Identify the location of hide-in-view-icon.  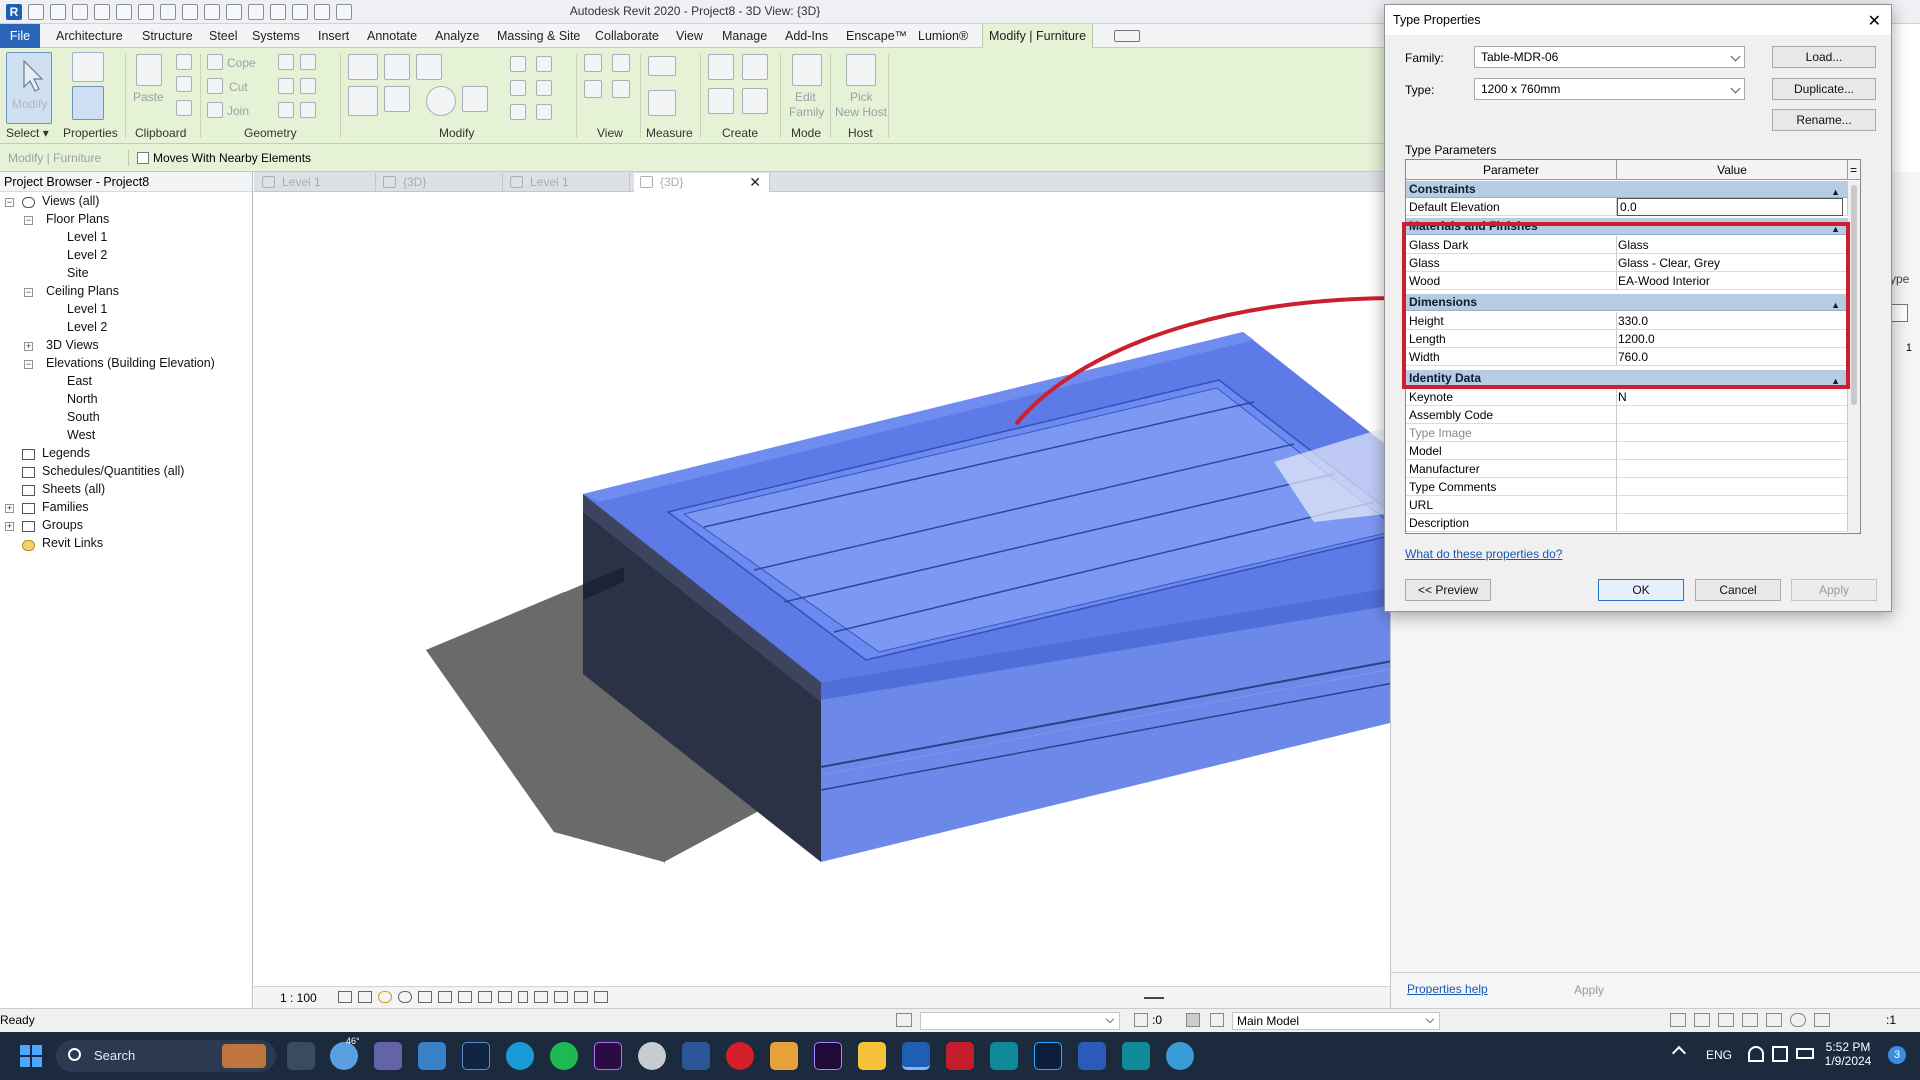
(593, 63).